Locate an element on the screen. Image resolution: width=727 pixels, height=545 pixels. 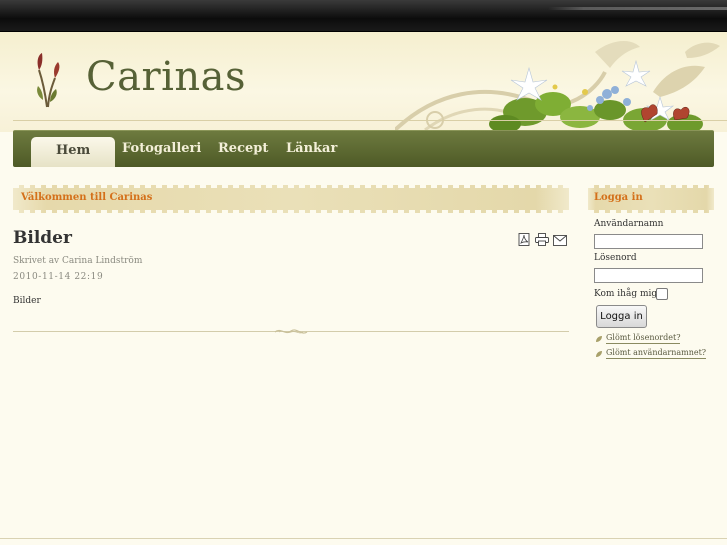
flower-logo-icon is located at coordinates (48, 80).